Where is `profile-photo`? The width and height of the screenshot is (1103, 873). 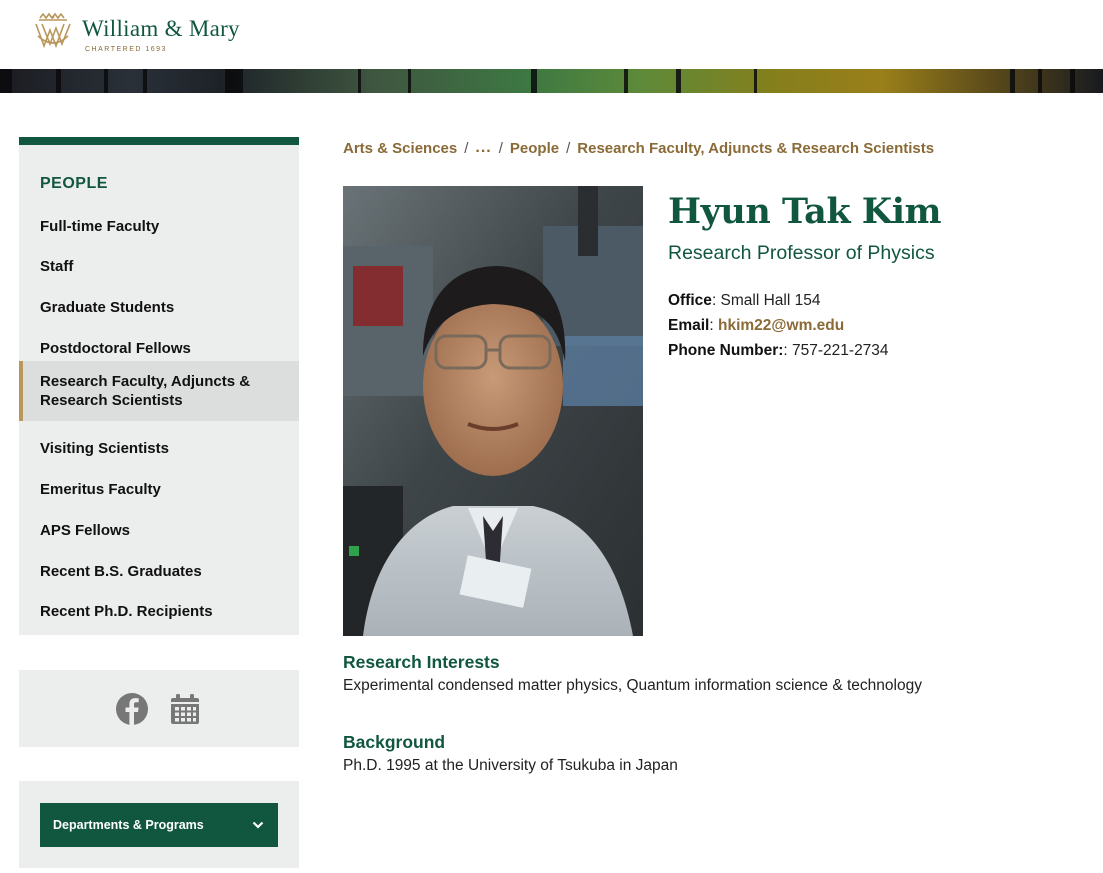
profile-photo is located at coordinates (493, 411).